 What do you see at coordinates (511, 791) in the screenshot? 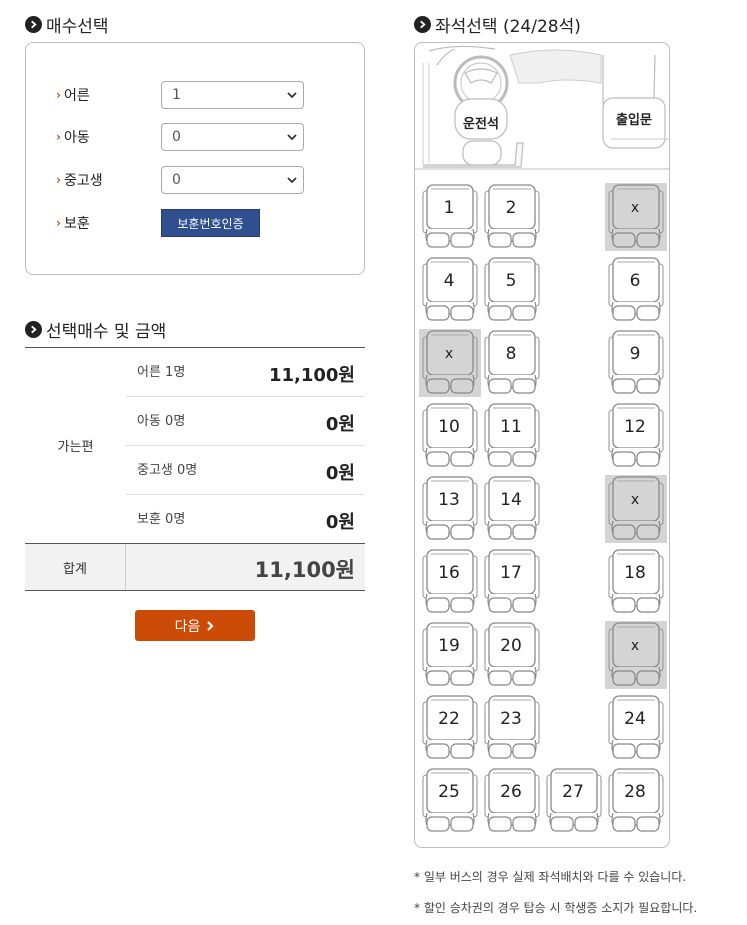
I see `seat-number: 26` at bounding box center [511, 791].